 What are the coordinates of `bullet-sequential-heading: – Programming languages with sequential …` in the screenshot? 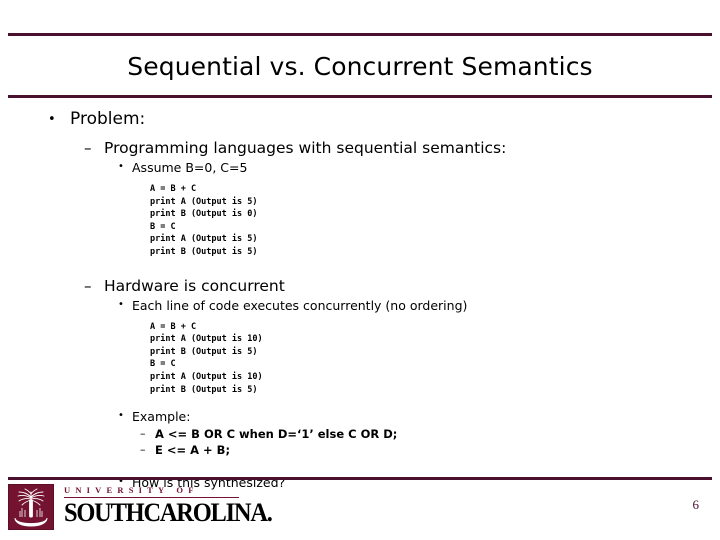 It's located at (402, 148).